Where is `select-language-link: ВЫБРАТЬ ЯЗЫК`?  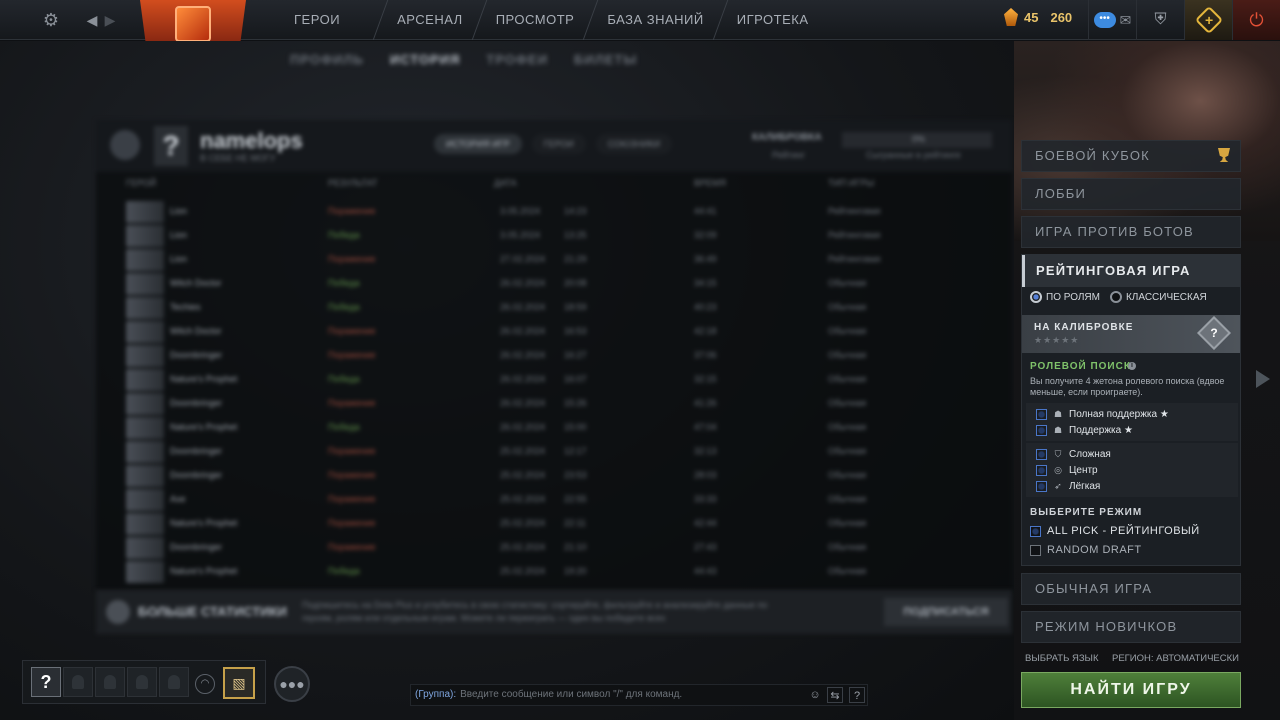
select-language-link: ВЫБРАТЬ ЯЗЫК is located at coordinates (1062, 658).